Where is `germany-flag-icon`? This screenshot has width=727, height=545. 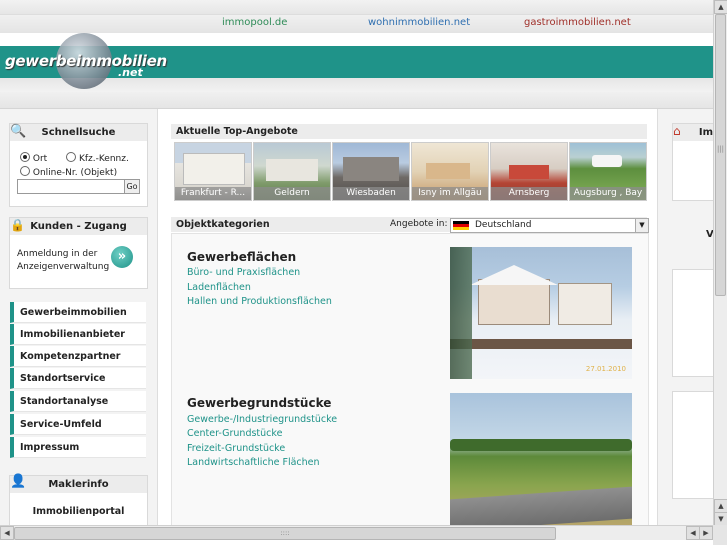 germany-flag-icon is located at coordinates (461, 225).